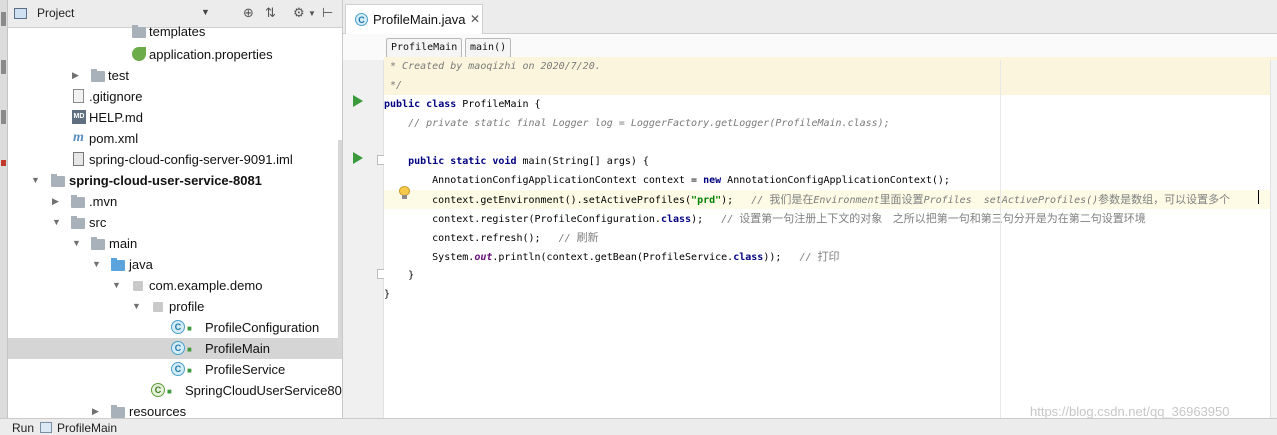  What do you see at coordinates (175, 117) in the screenshot?
I see `tree-item-help-md: MD HELP.md` at bounding box center [175, 117].